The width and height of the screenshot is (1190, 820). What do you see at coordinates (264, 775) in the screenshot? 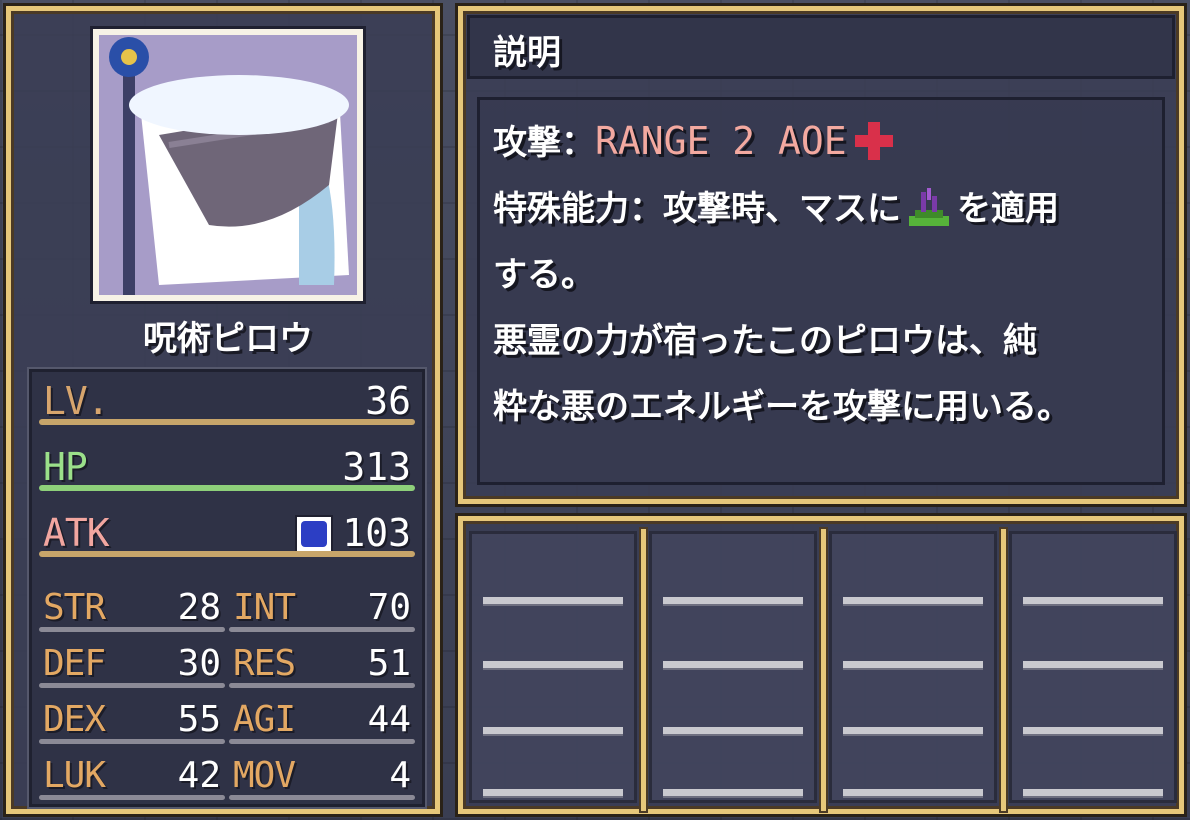
I see `mov-label: MOV` at bounding box center [264, 775].